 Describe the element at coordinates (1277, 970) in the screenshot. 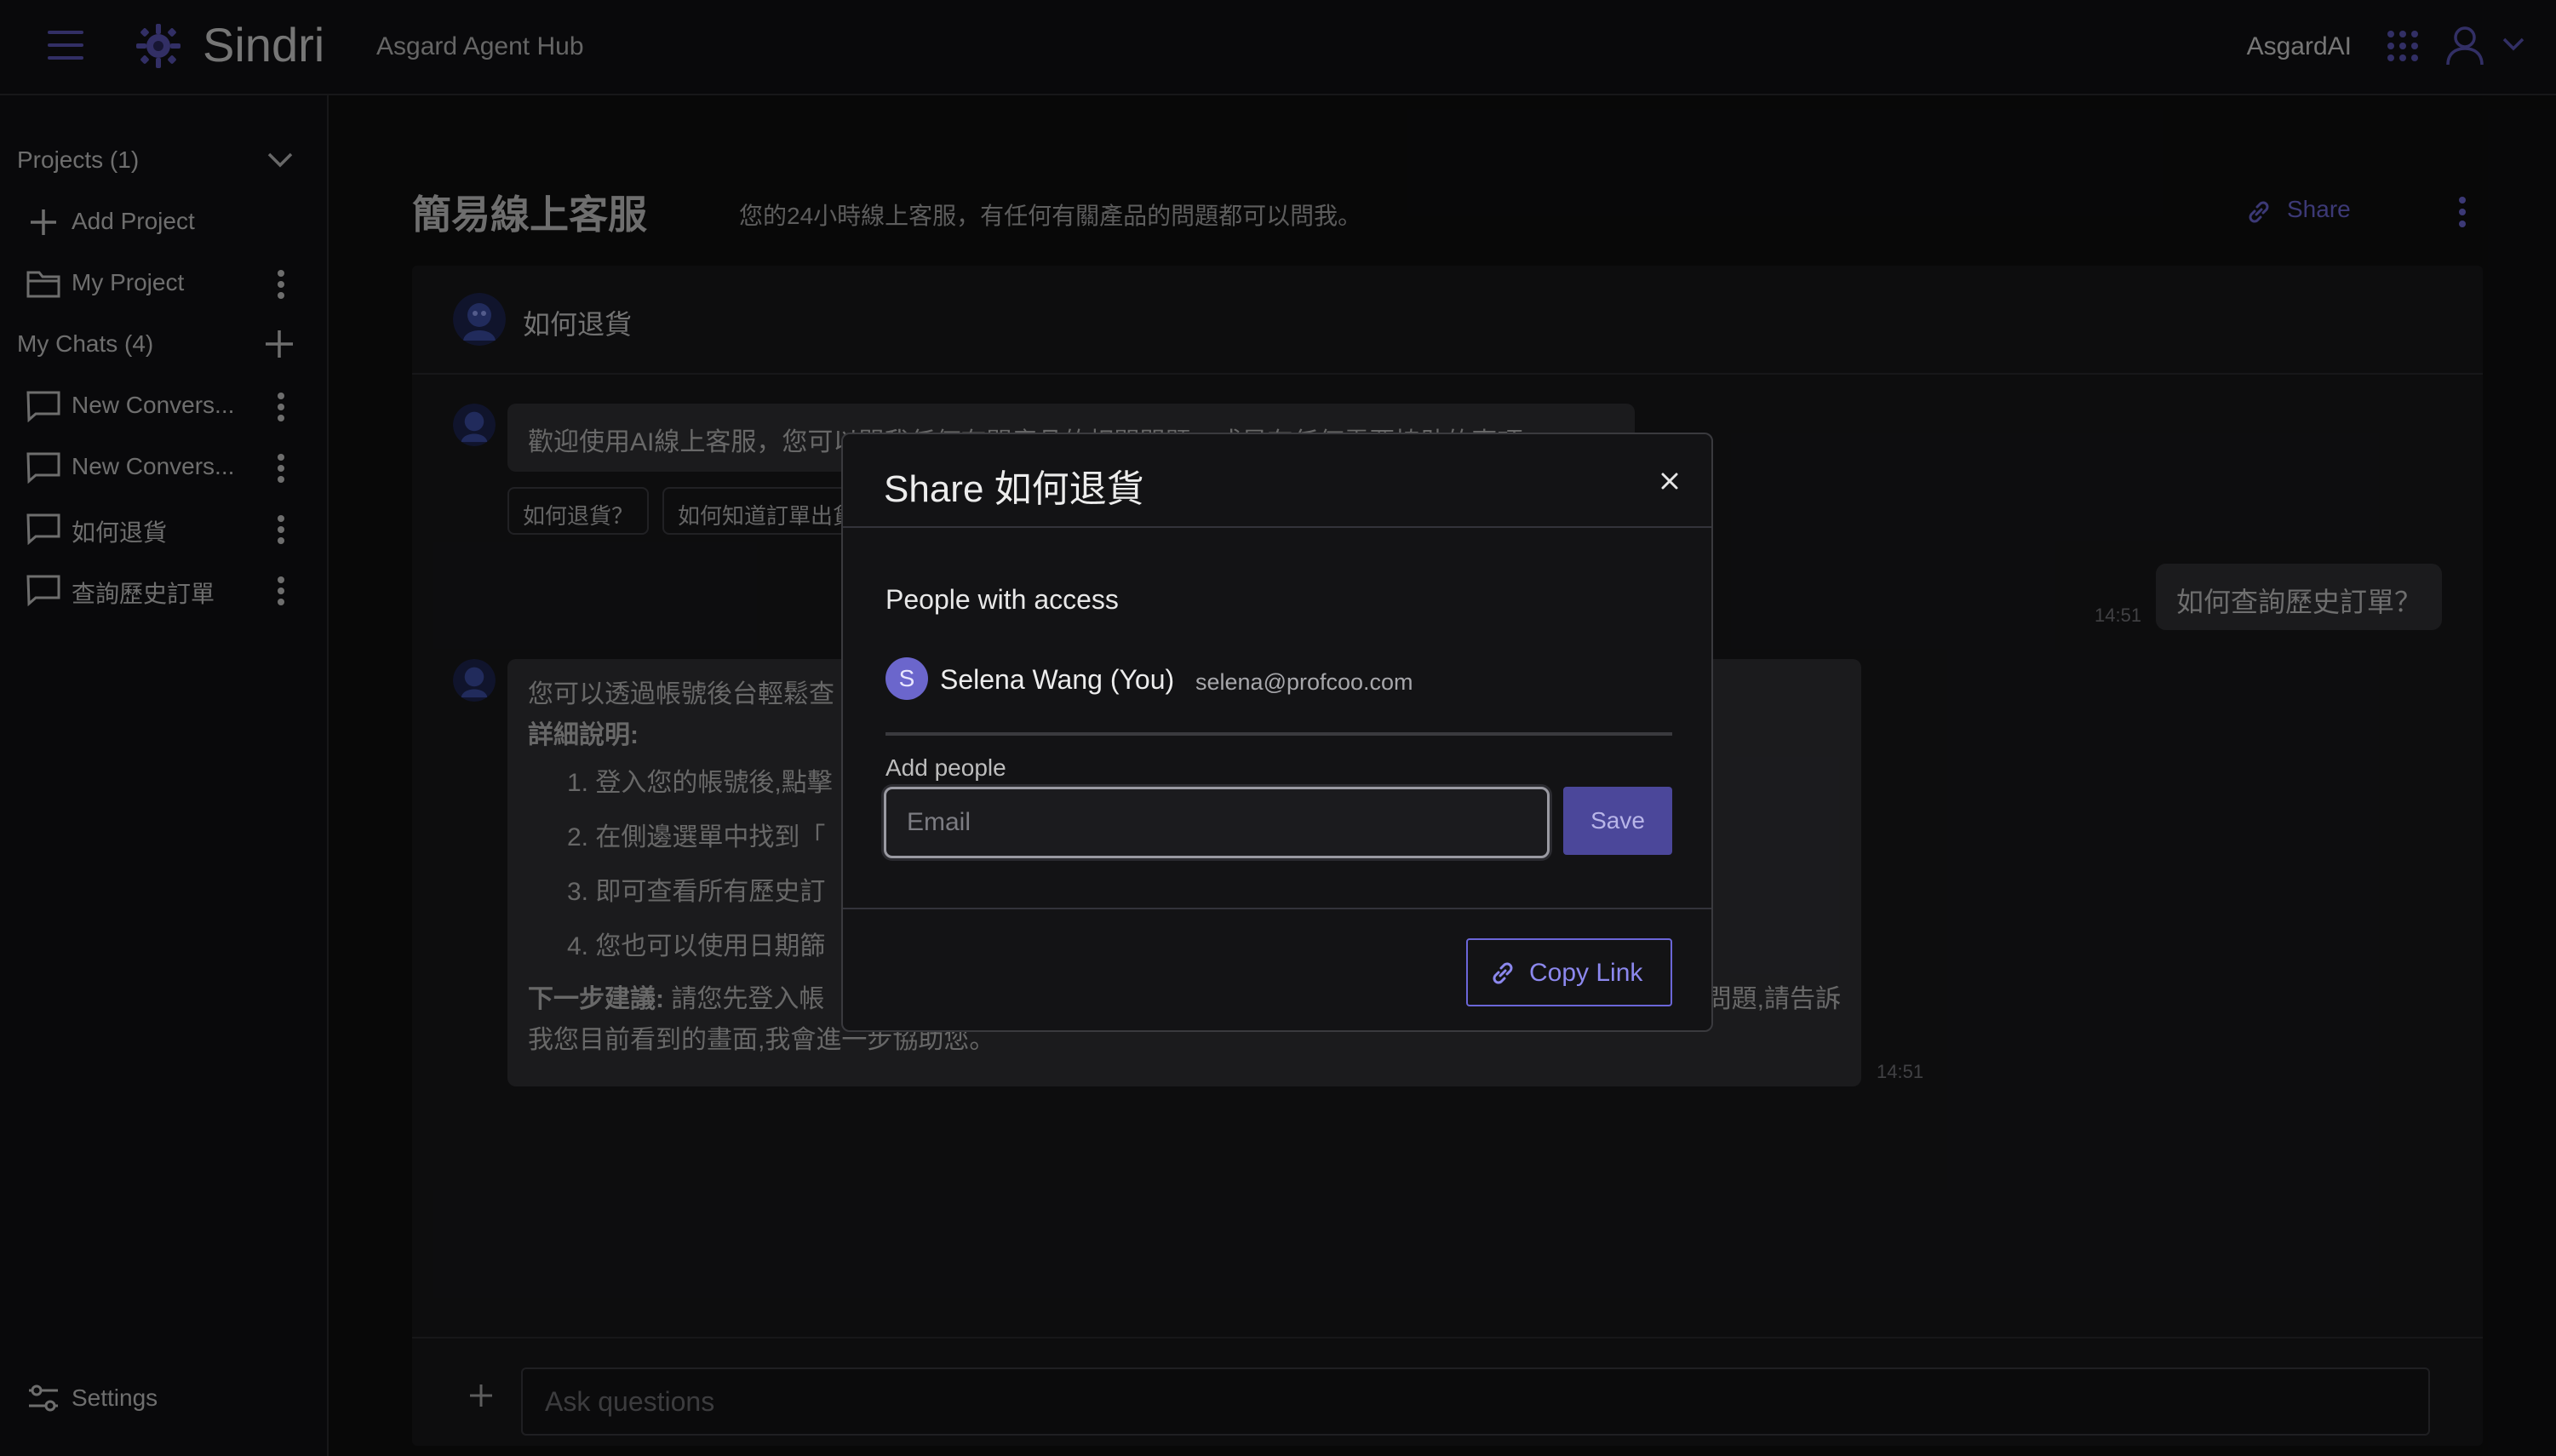

I see `share-dialog-footer: Copy Link` at that location.